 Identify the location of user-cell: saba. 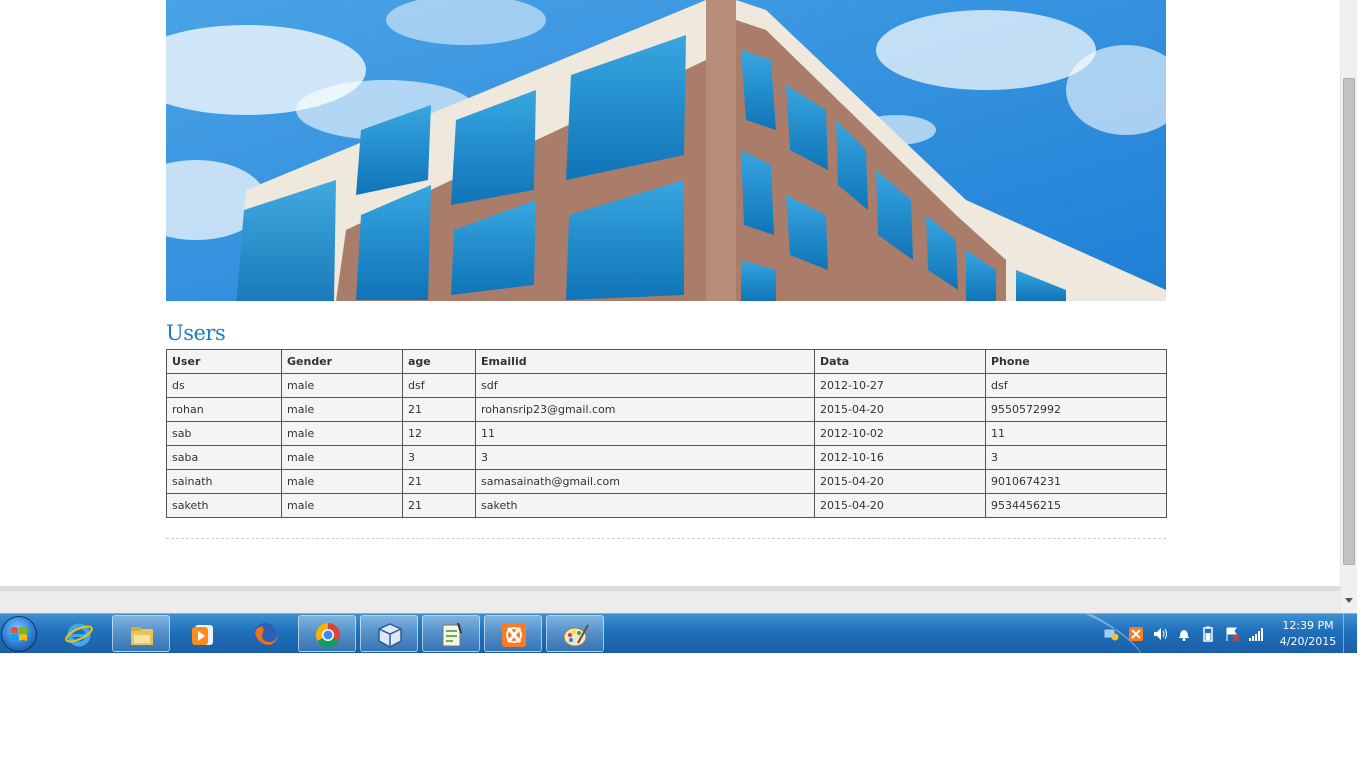
(224, 457).